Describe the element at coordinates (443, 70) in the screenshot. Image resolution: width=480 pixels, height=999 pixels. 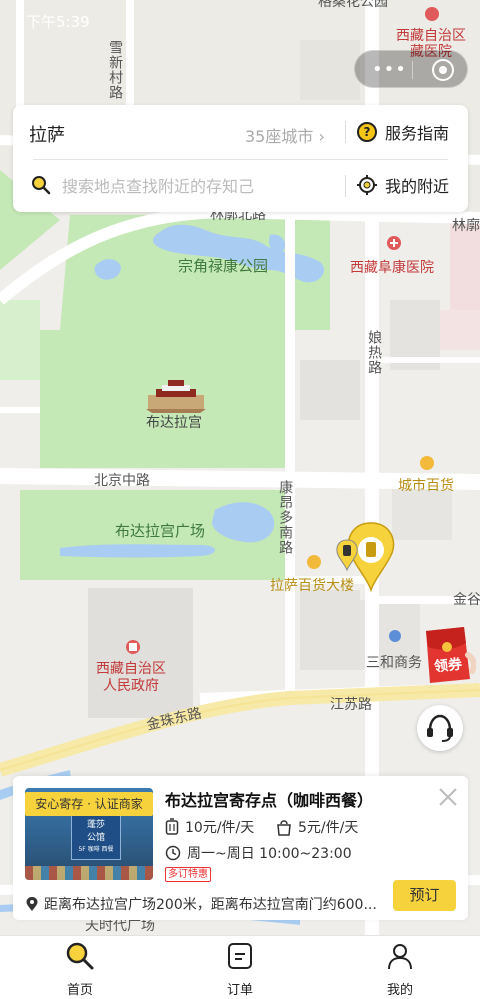
I see `close-miniprogram-icon` at that location.